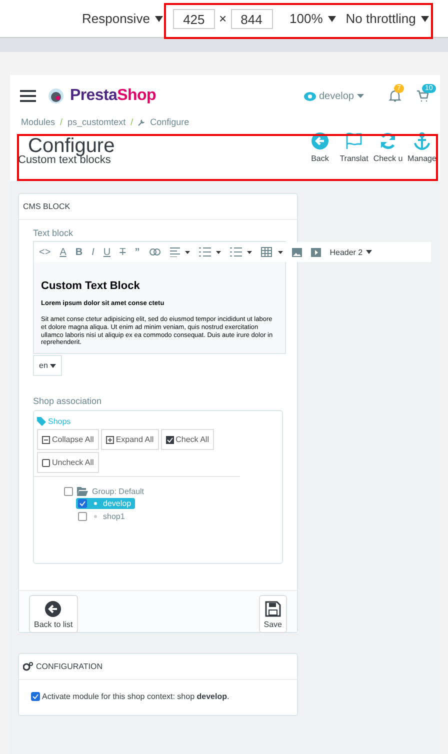 This screenshot has height=754, width=448. What do you see at coordinates (297, 252) in the screenshot?
I see `image-icon` at bounding box center [297, 252].